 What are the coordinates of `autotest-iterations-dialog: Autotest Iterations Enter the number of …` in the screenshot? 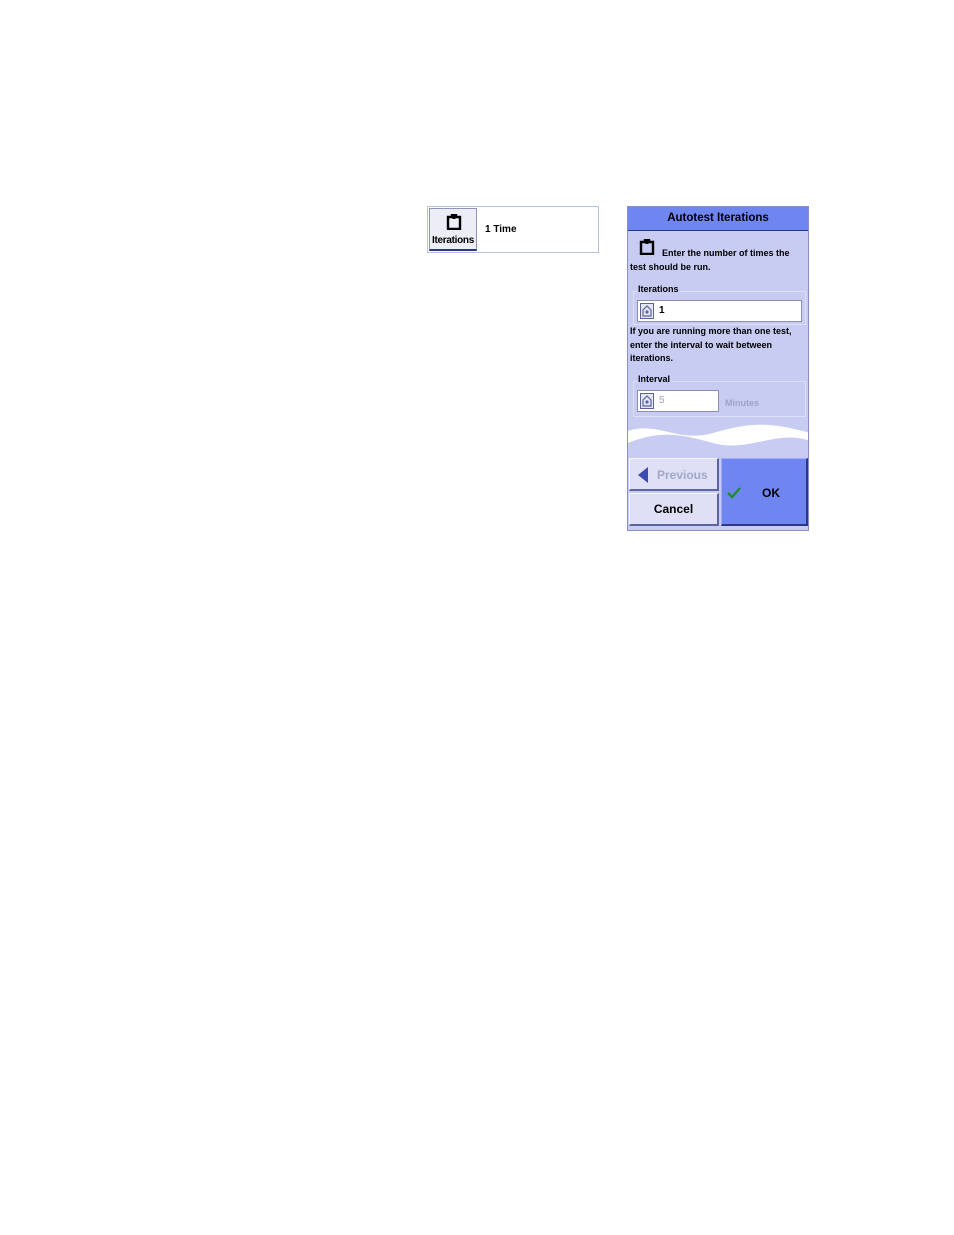 It's located at (718, 368).